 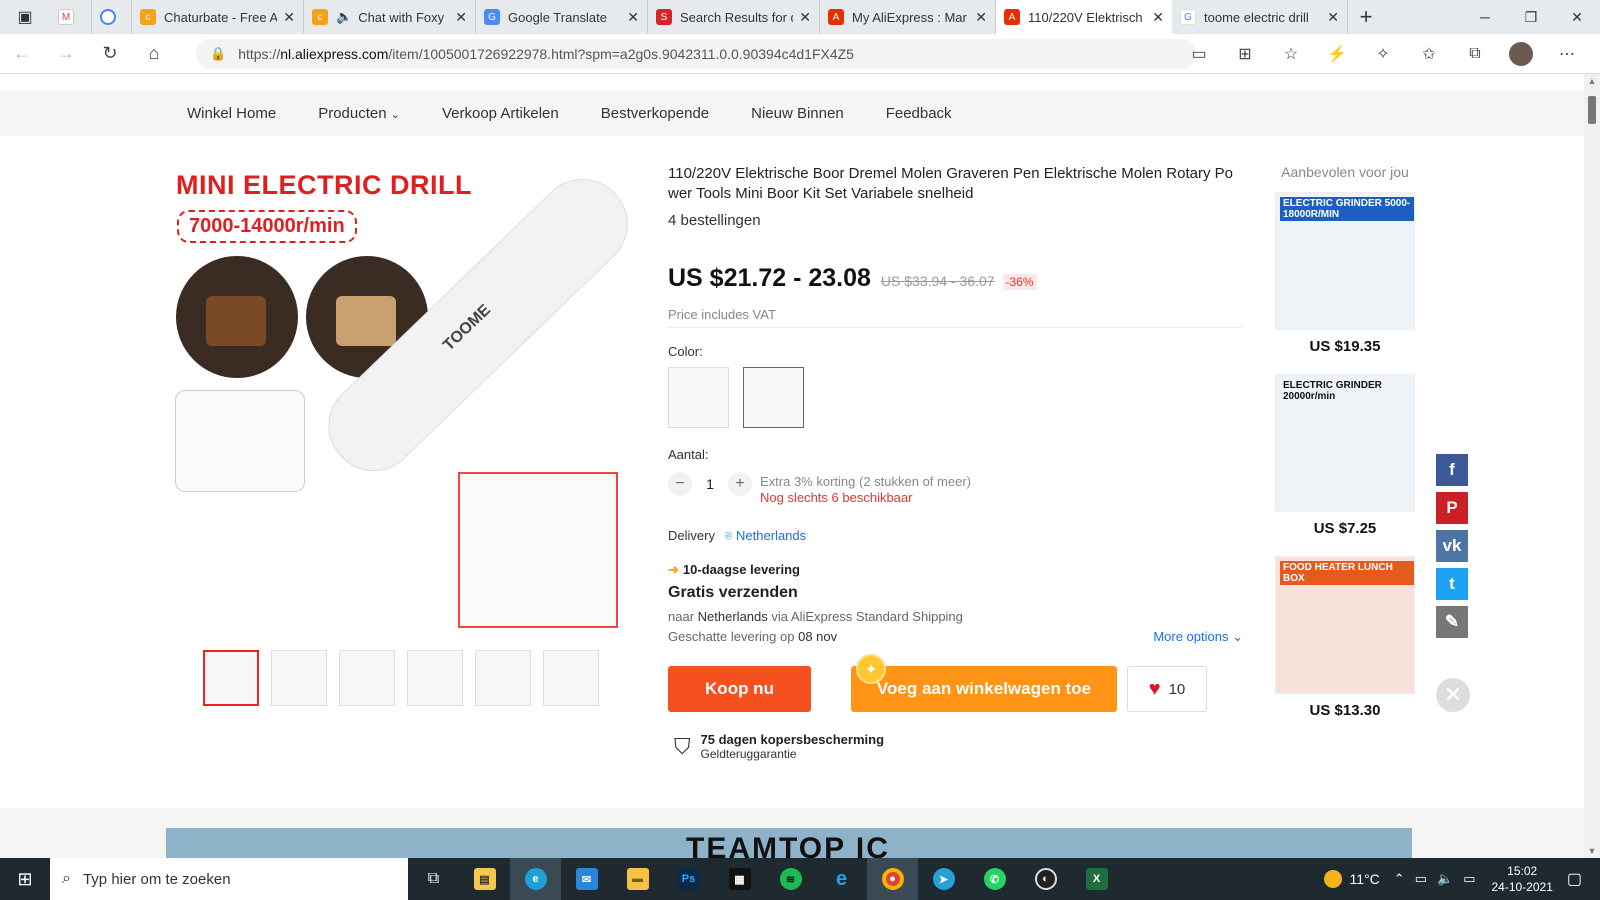 I want to click on delivery-country-link: ⌾ Netherlands, so click(x=766, y=535).